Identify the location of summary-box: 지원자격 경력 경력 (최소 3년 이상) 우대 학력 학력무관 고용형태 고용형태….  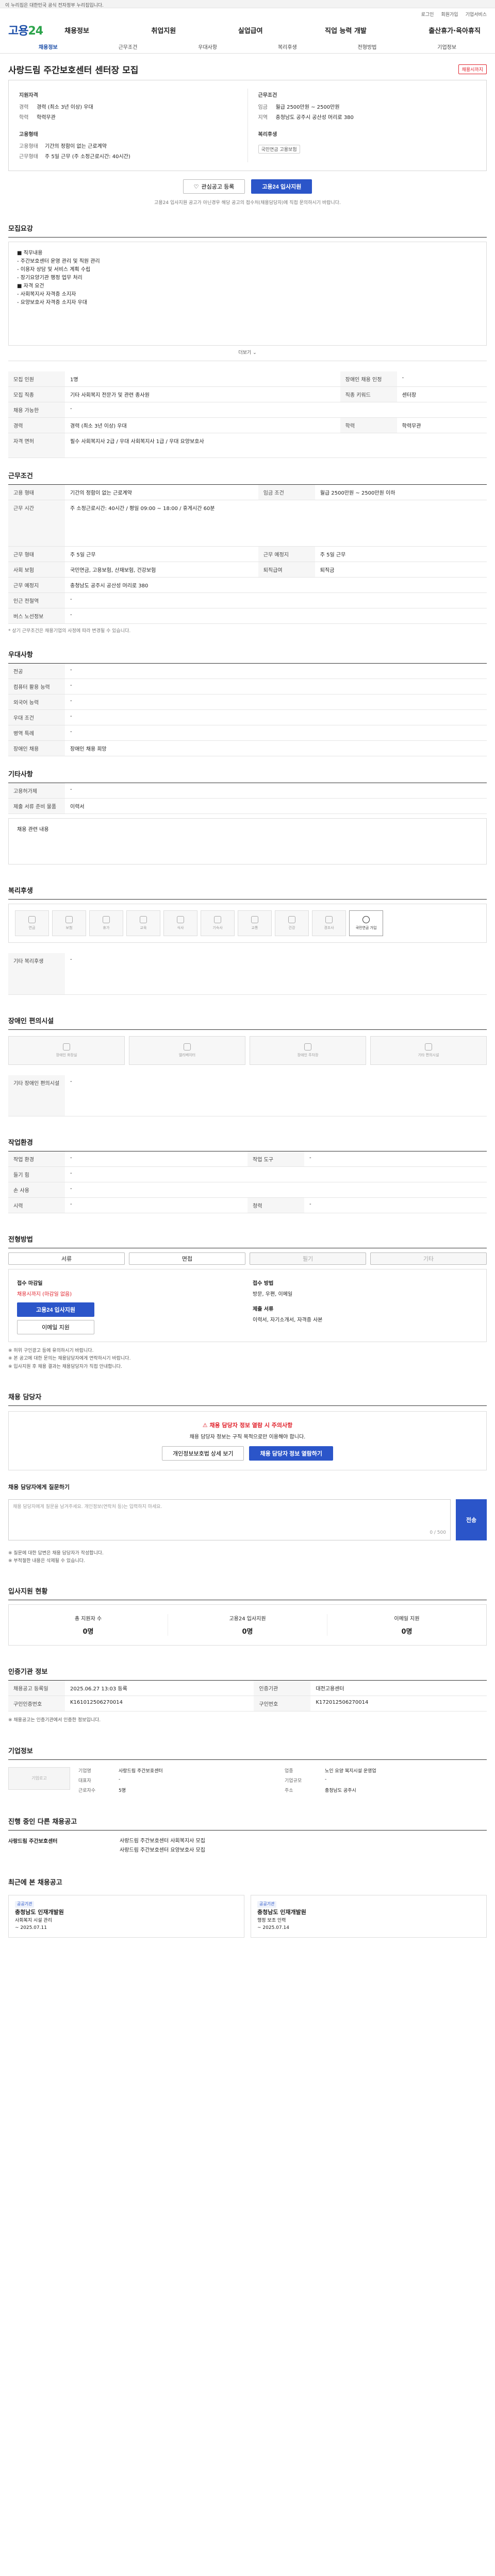
(247, 125).